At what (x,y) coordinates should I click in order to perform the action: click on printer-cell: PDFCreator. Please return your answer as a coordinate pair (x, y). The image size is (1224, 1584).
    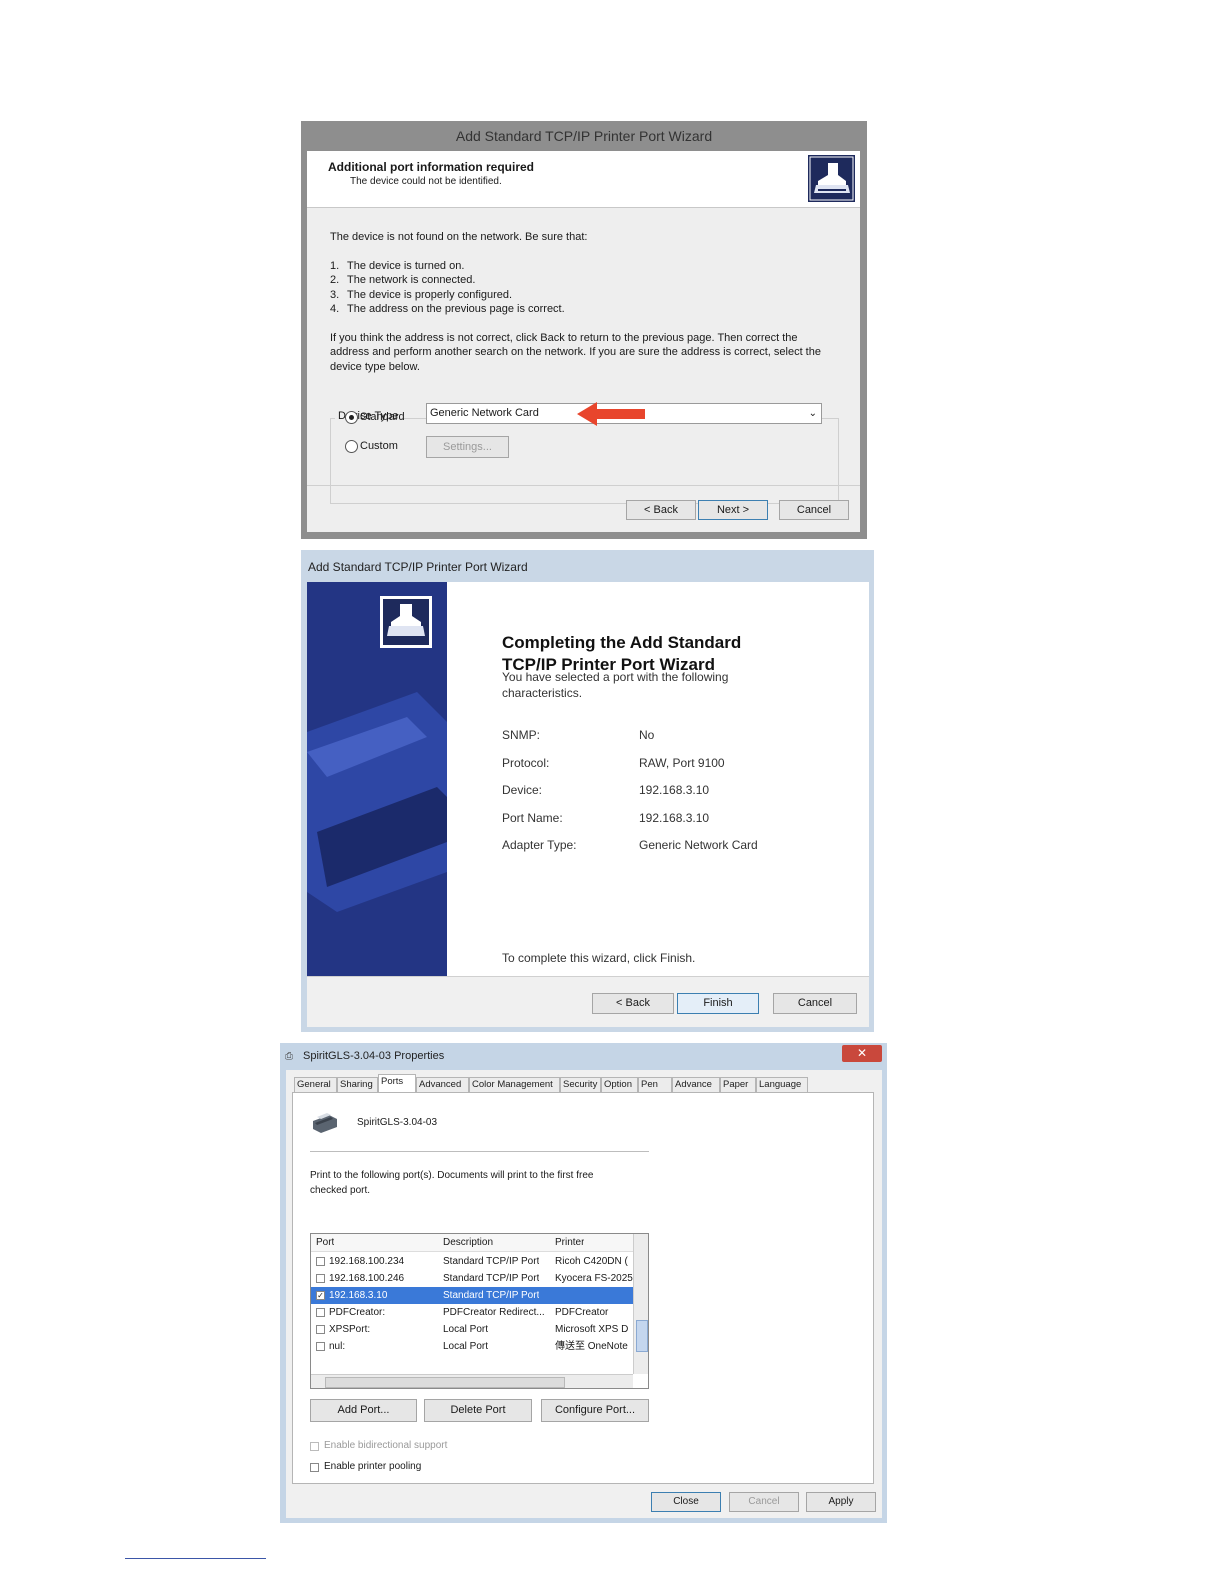
    Looking at the image, I should click on (582, 1312).